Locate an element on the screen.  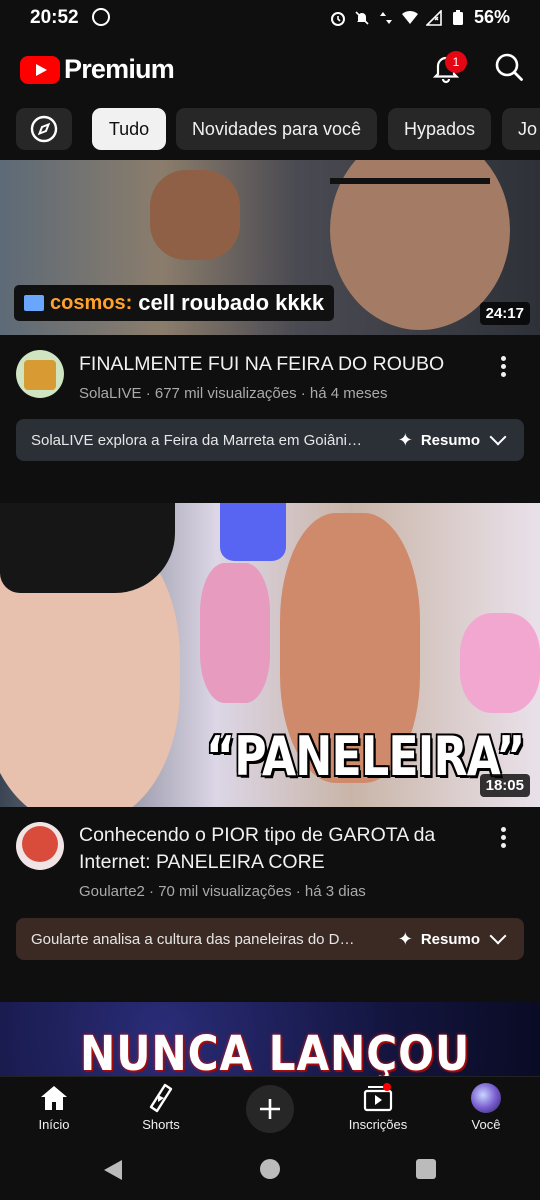
avatar-icon is located at coordinates (486, 1098).